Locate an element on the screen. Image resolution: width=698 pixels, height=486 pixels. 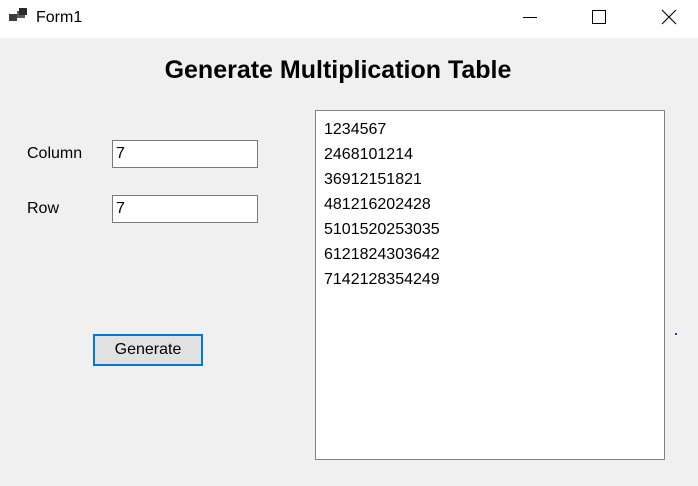
close-button is located at coordinates (669, 19).